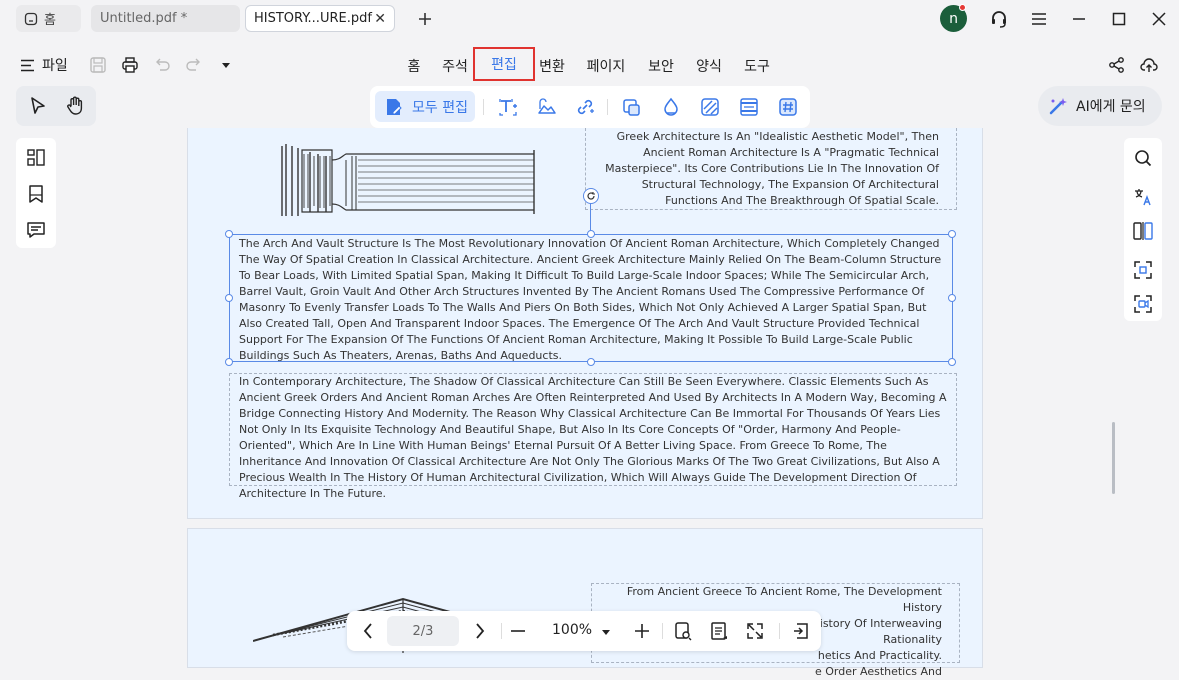  What do you see at coordinates (1143, 197) in the screenshot?
I see `translate-icon` at bounding box center [1143, 197].